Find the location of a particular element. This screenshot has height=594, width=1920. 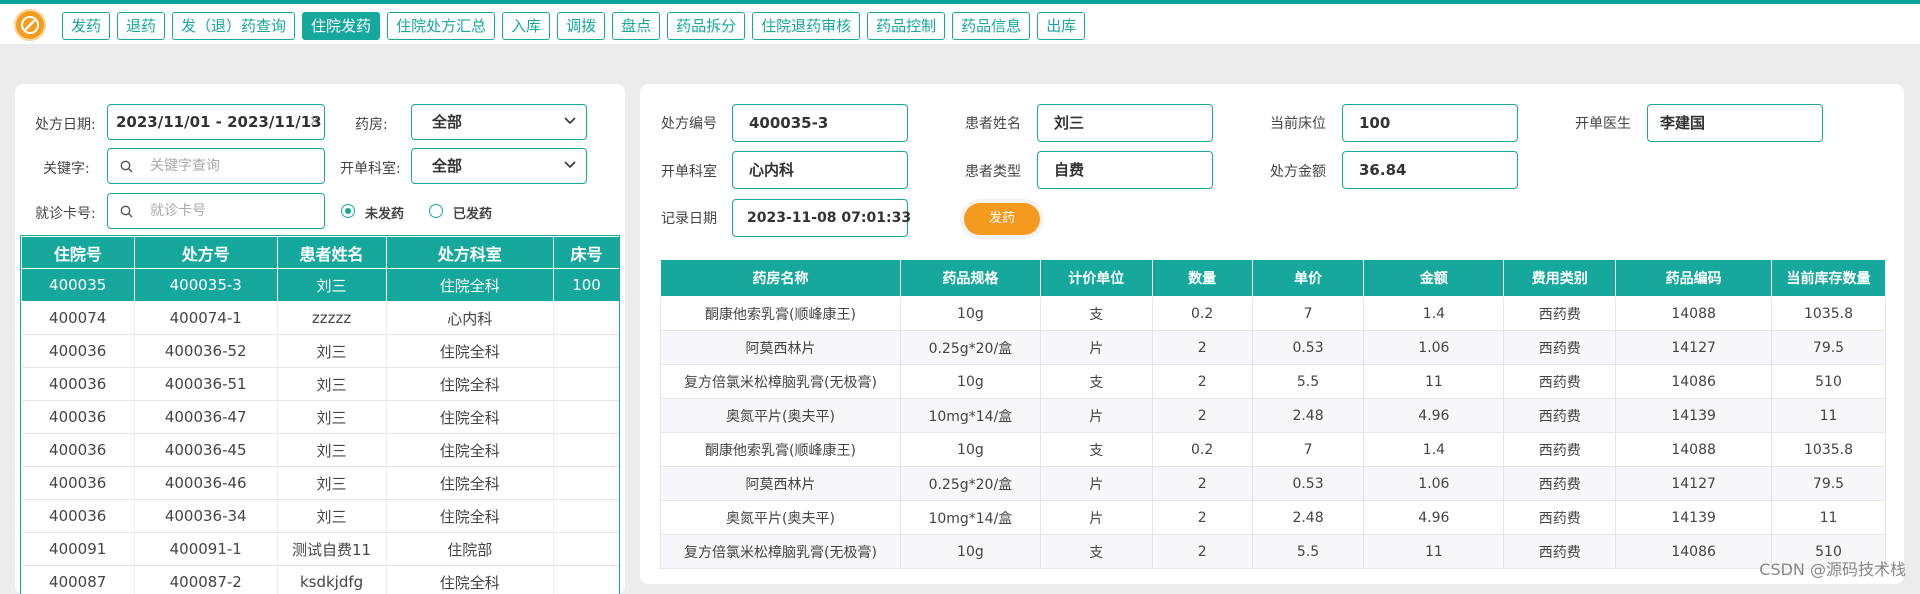

table-cell: 阿莫西林片 is located at coordinates (781, 348).